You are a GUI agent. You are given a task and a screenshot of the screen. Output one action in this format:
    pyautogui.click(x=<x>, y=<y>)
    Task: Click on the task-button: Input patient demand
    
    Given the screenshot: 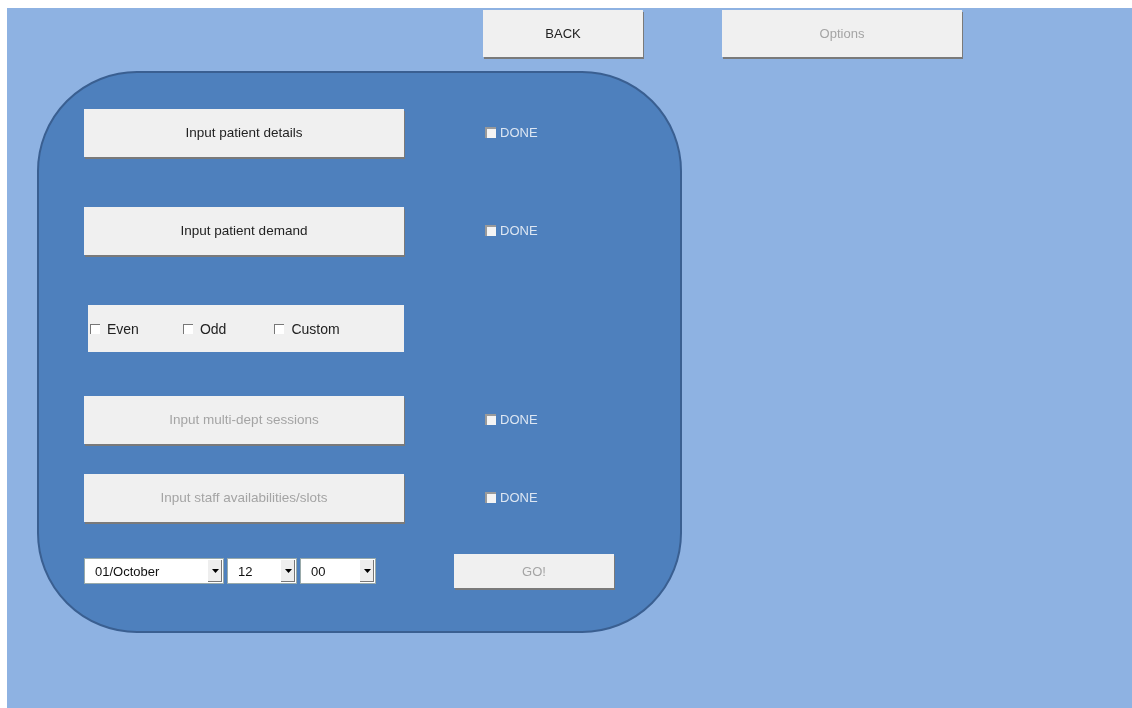 What is the action you would take?
    pyautogui.click(x=244, y=230)
    